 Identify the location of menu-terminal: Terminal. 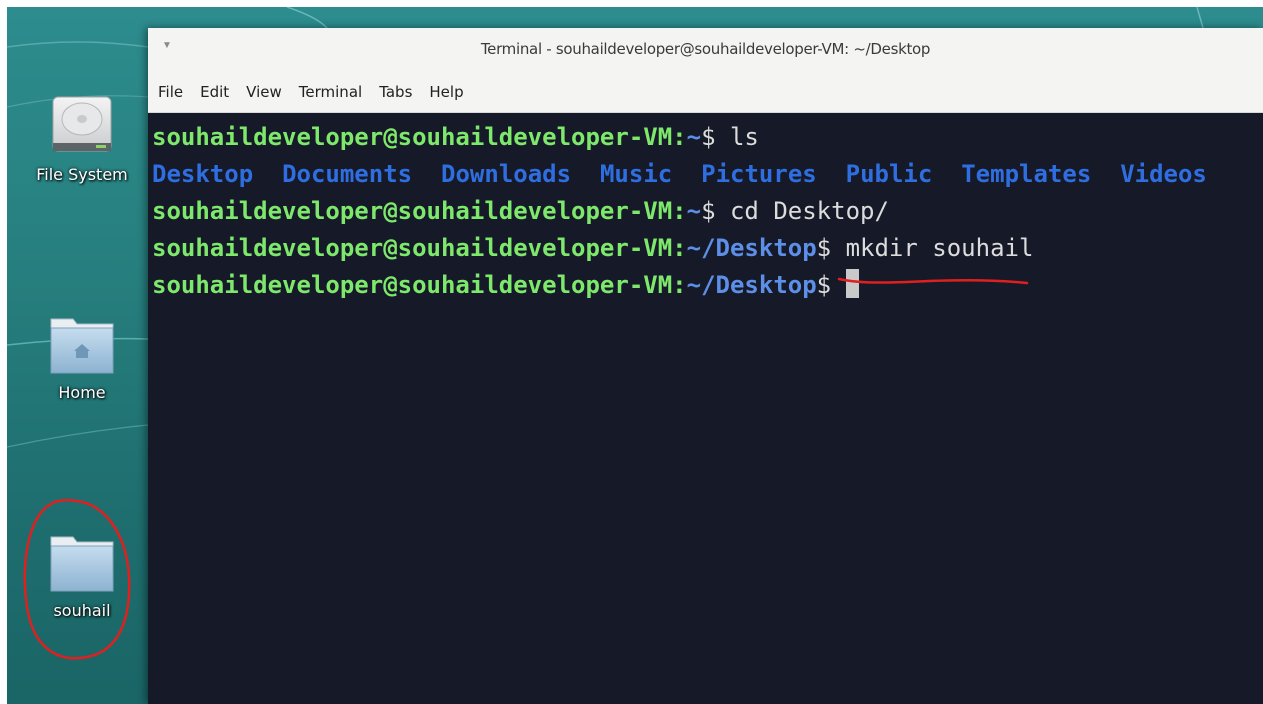
(330, 92).